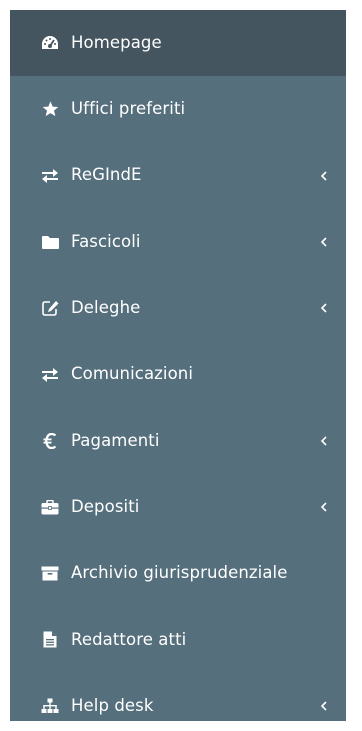 Image resolution: width=362 pixels, height=731 pixels. Describe the element at coordinates (50, 640) in the screenshot. I see `file-text-icon` at that location.